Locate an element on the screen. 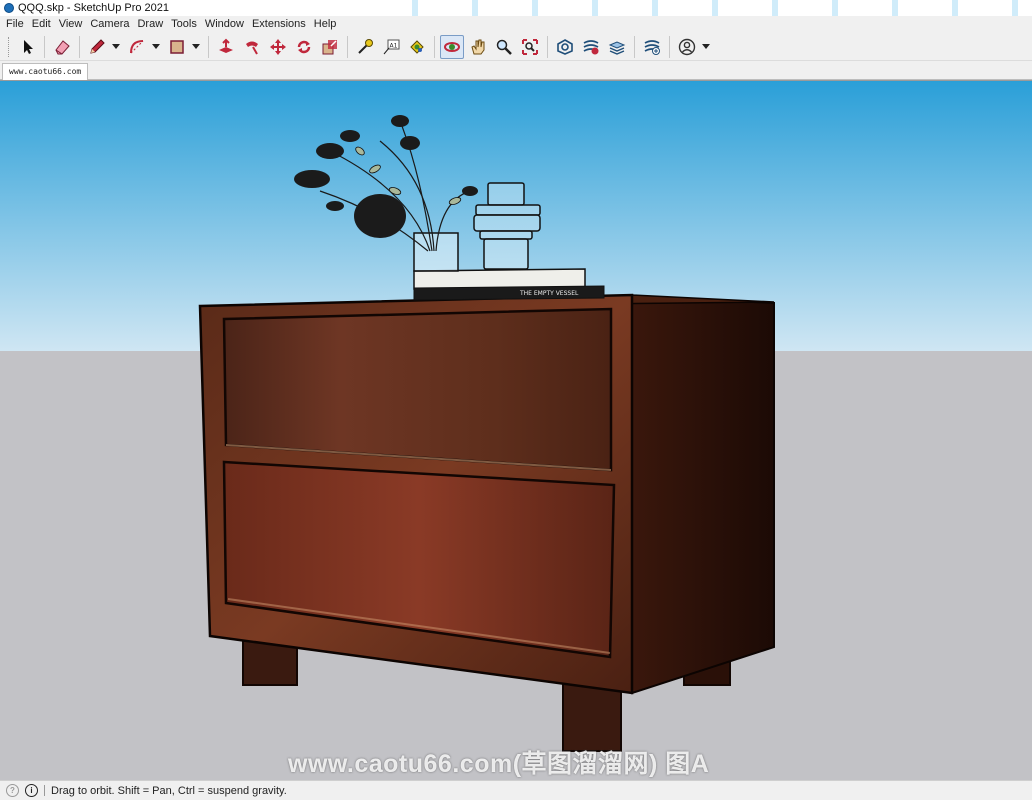 The height and width of the screenshot is (800, 1032). extension-warehouse-button is located at coordinates (591, 47).